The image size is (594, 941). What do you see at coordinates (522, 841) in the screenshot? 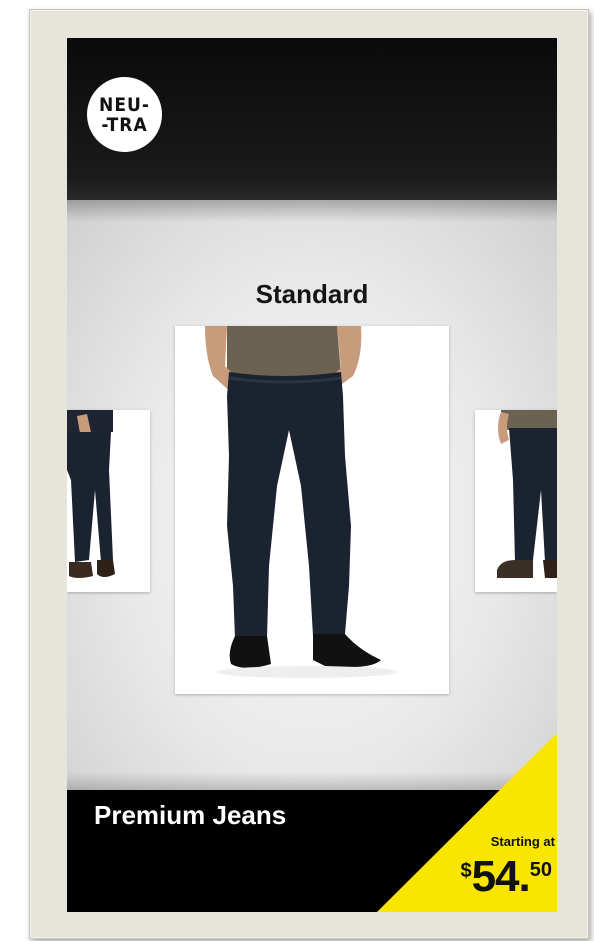
I see `price-label: Starting at` at bounding box center [522, 841].